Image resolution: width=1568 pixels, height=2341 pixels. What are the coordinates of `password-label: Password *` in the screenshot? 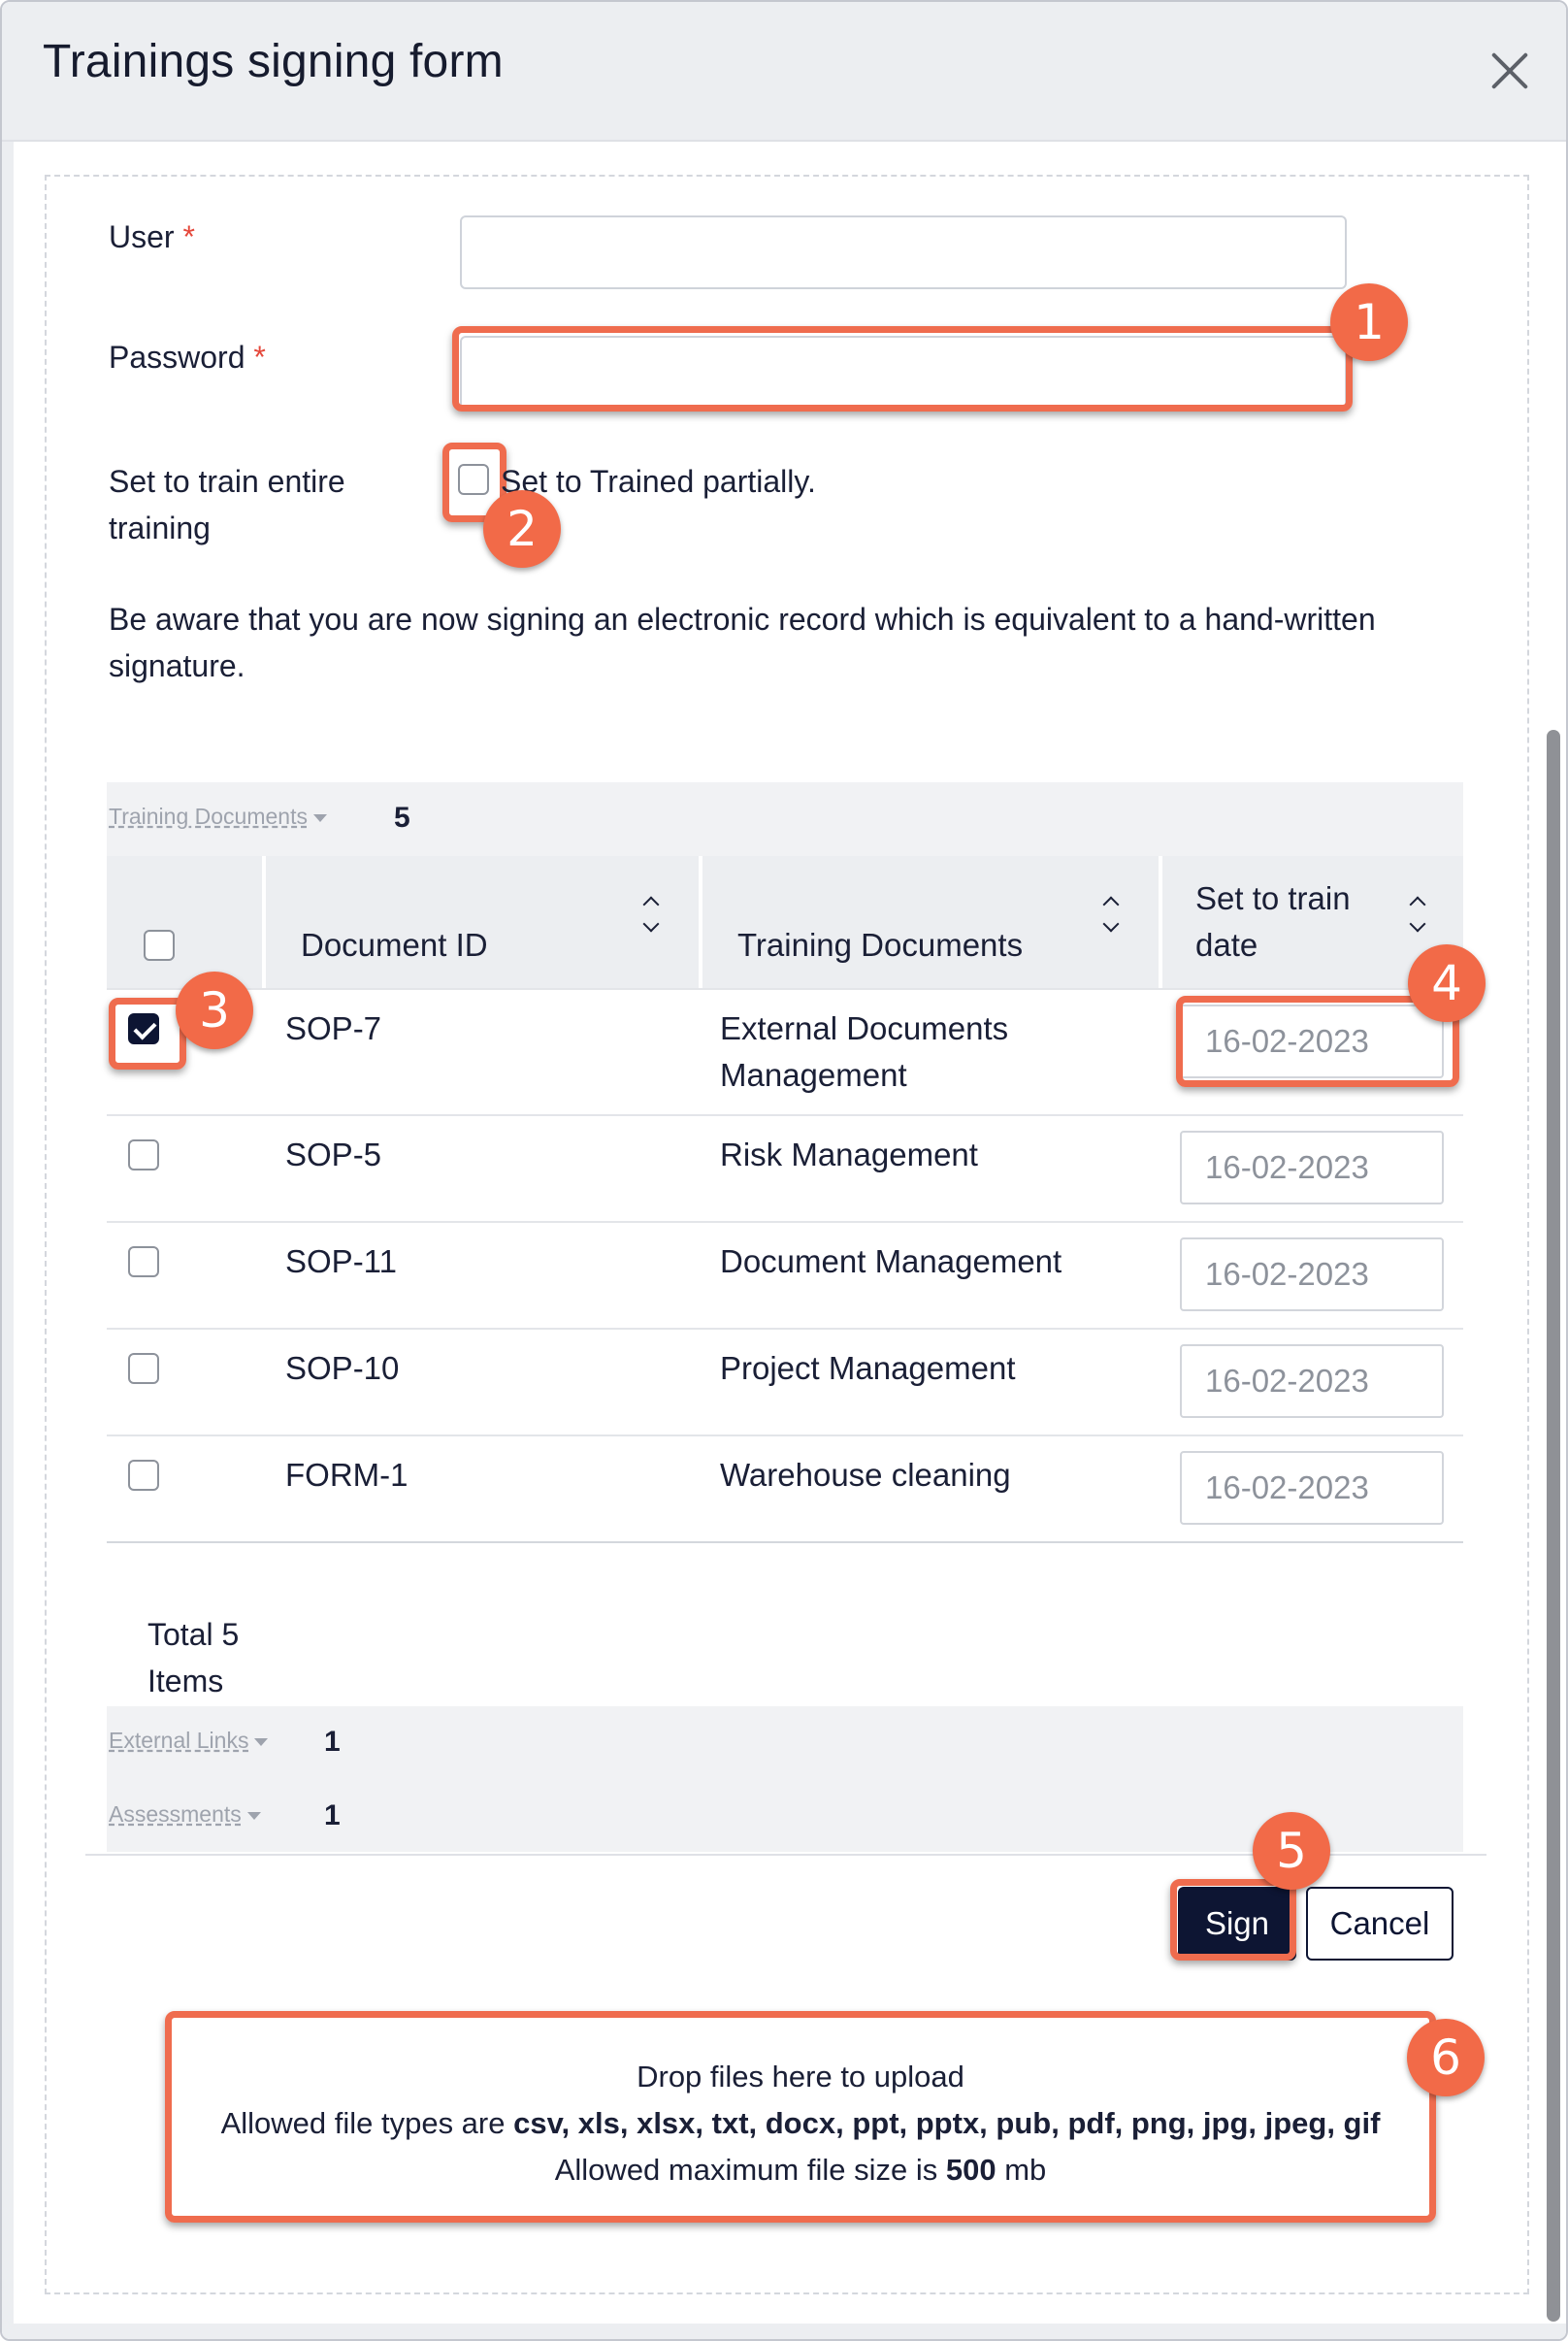 It's located at (187, 357).